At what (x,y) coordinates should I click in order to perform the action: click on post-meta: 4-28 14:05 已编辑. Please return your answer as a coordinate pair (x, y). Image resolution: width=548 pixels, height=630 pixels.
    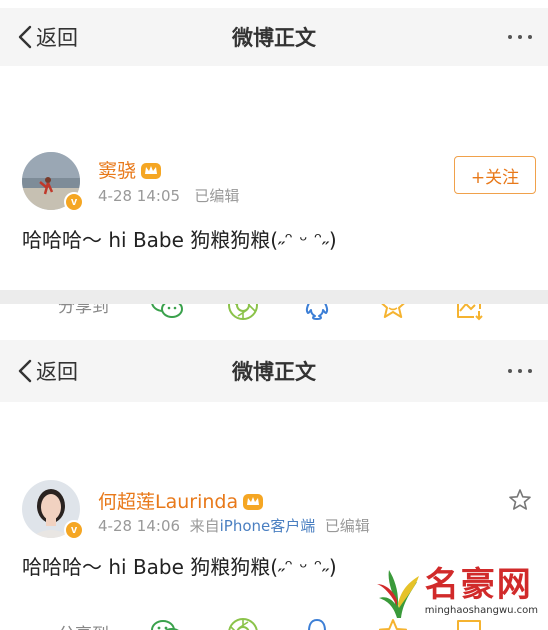
    Looking at the image, I should click on (168, 195).